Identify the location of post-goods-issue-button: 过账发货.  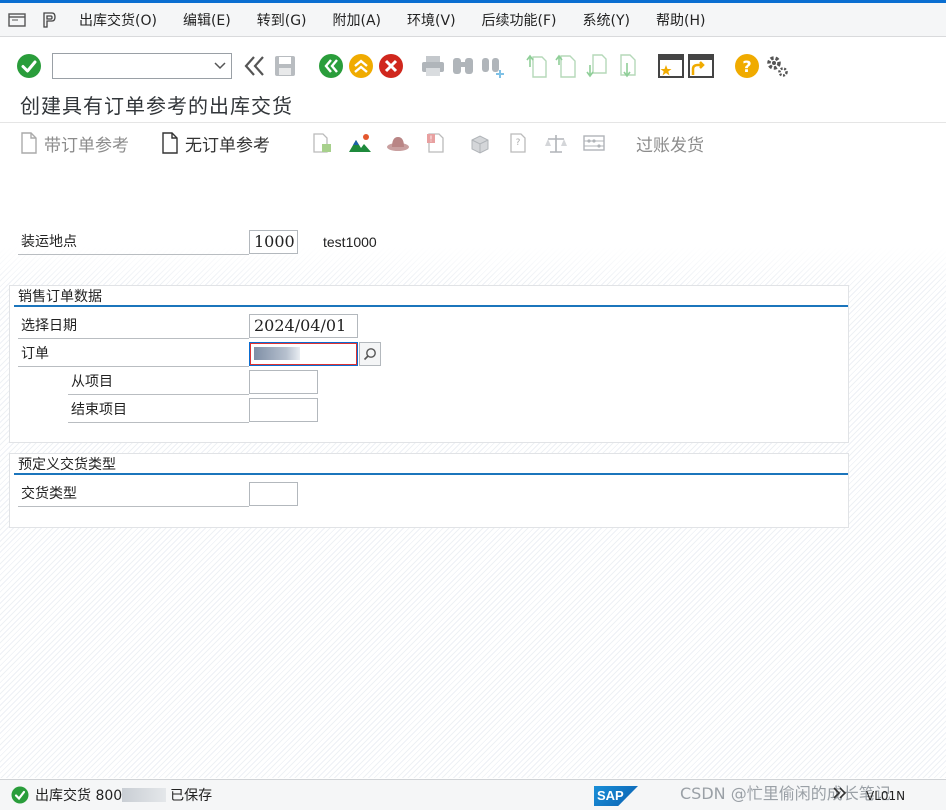
(670, 143).